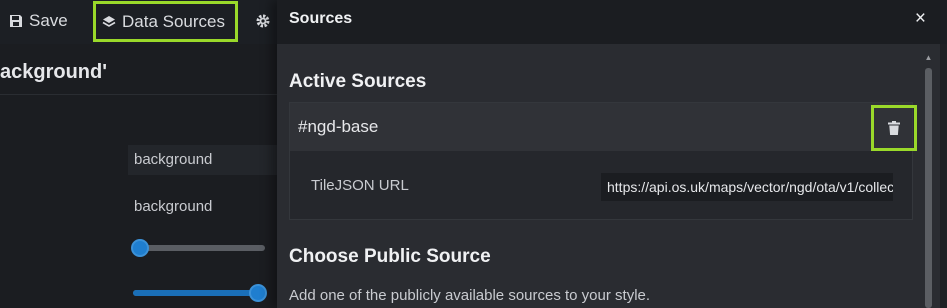 The height and width of the screenshot is (308, 947). What do you see at coordinates (53, 72) in the screenshot?
I see `layer-title: ackground'` at bounding box center [53, 72].